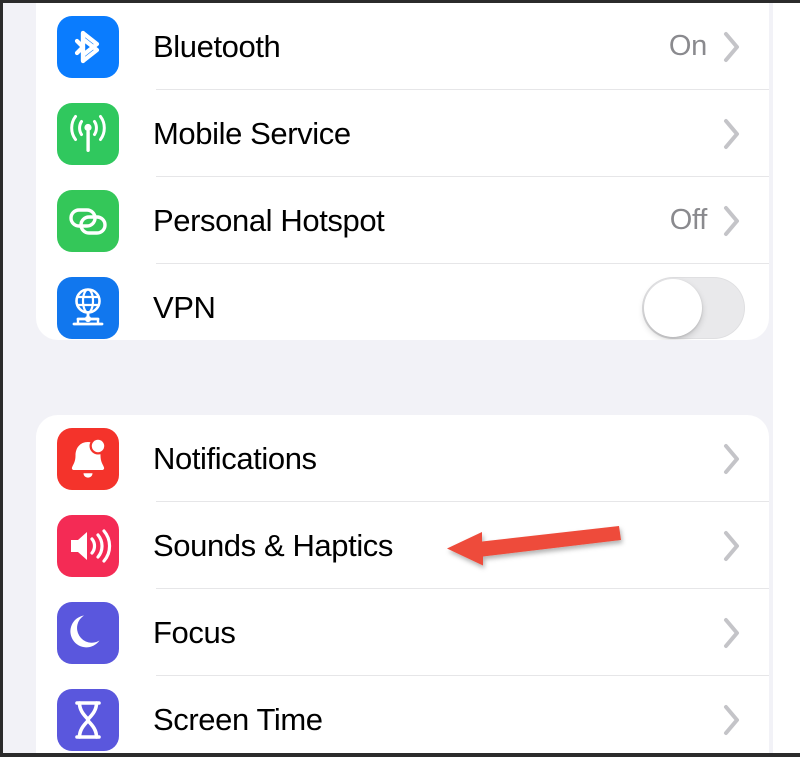 This screenshot has width=800, height=757. Describe the element at coordinates (402, 46) in the screenshot. I see `settings-row-bluetooth: Bluetooth On` at that location.